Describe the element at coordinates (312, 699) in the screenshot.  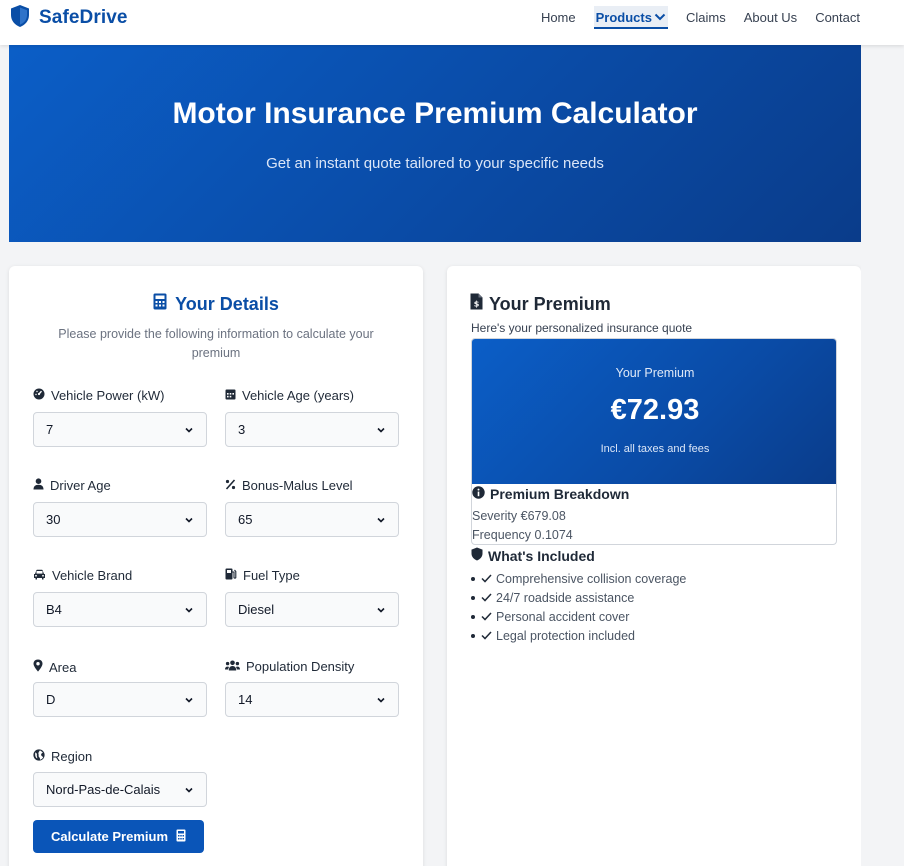
I see `population-density-select: 14` at that location.